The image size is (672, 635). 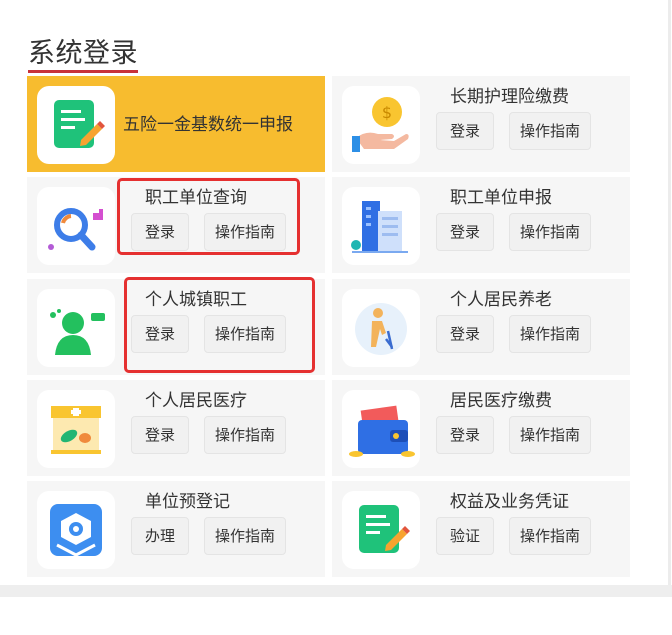 I want to click on card-geren-jumin-yanglao: 个人居民养老 登录 操作指南, so click(x=481, y=327).